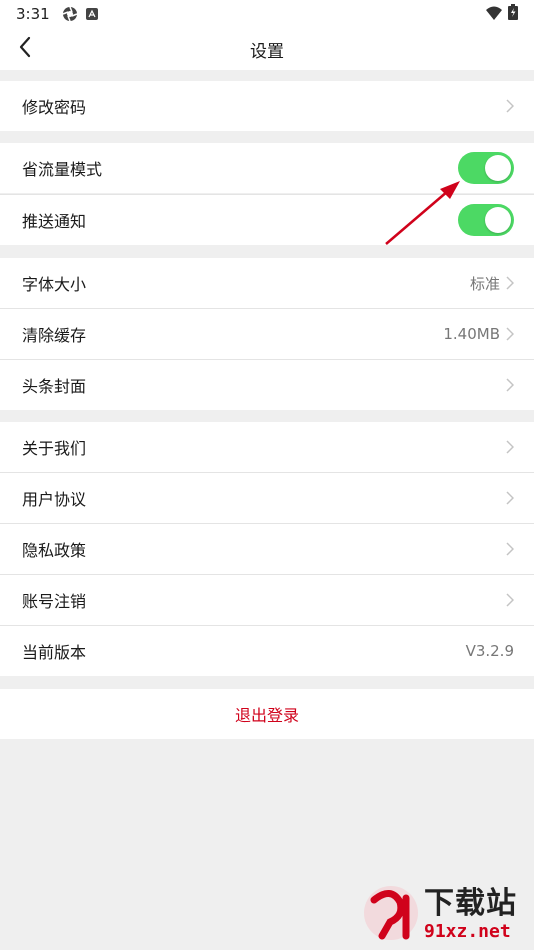  Describe the element at coordinates (92, 14) in the screenshot. I see `app-notification-icon` at that location.